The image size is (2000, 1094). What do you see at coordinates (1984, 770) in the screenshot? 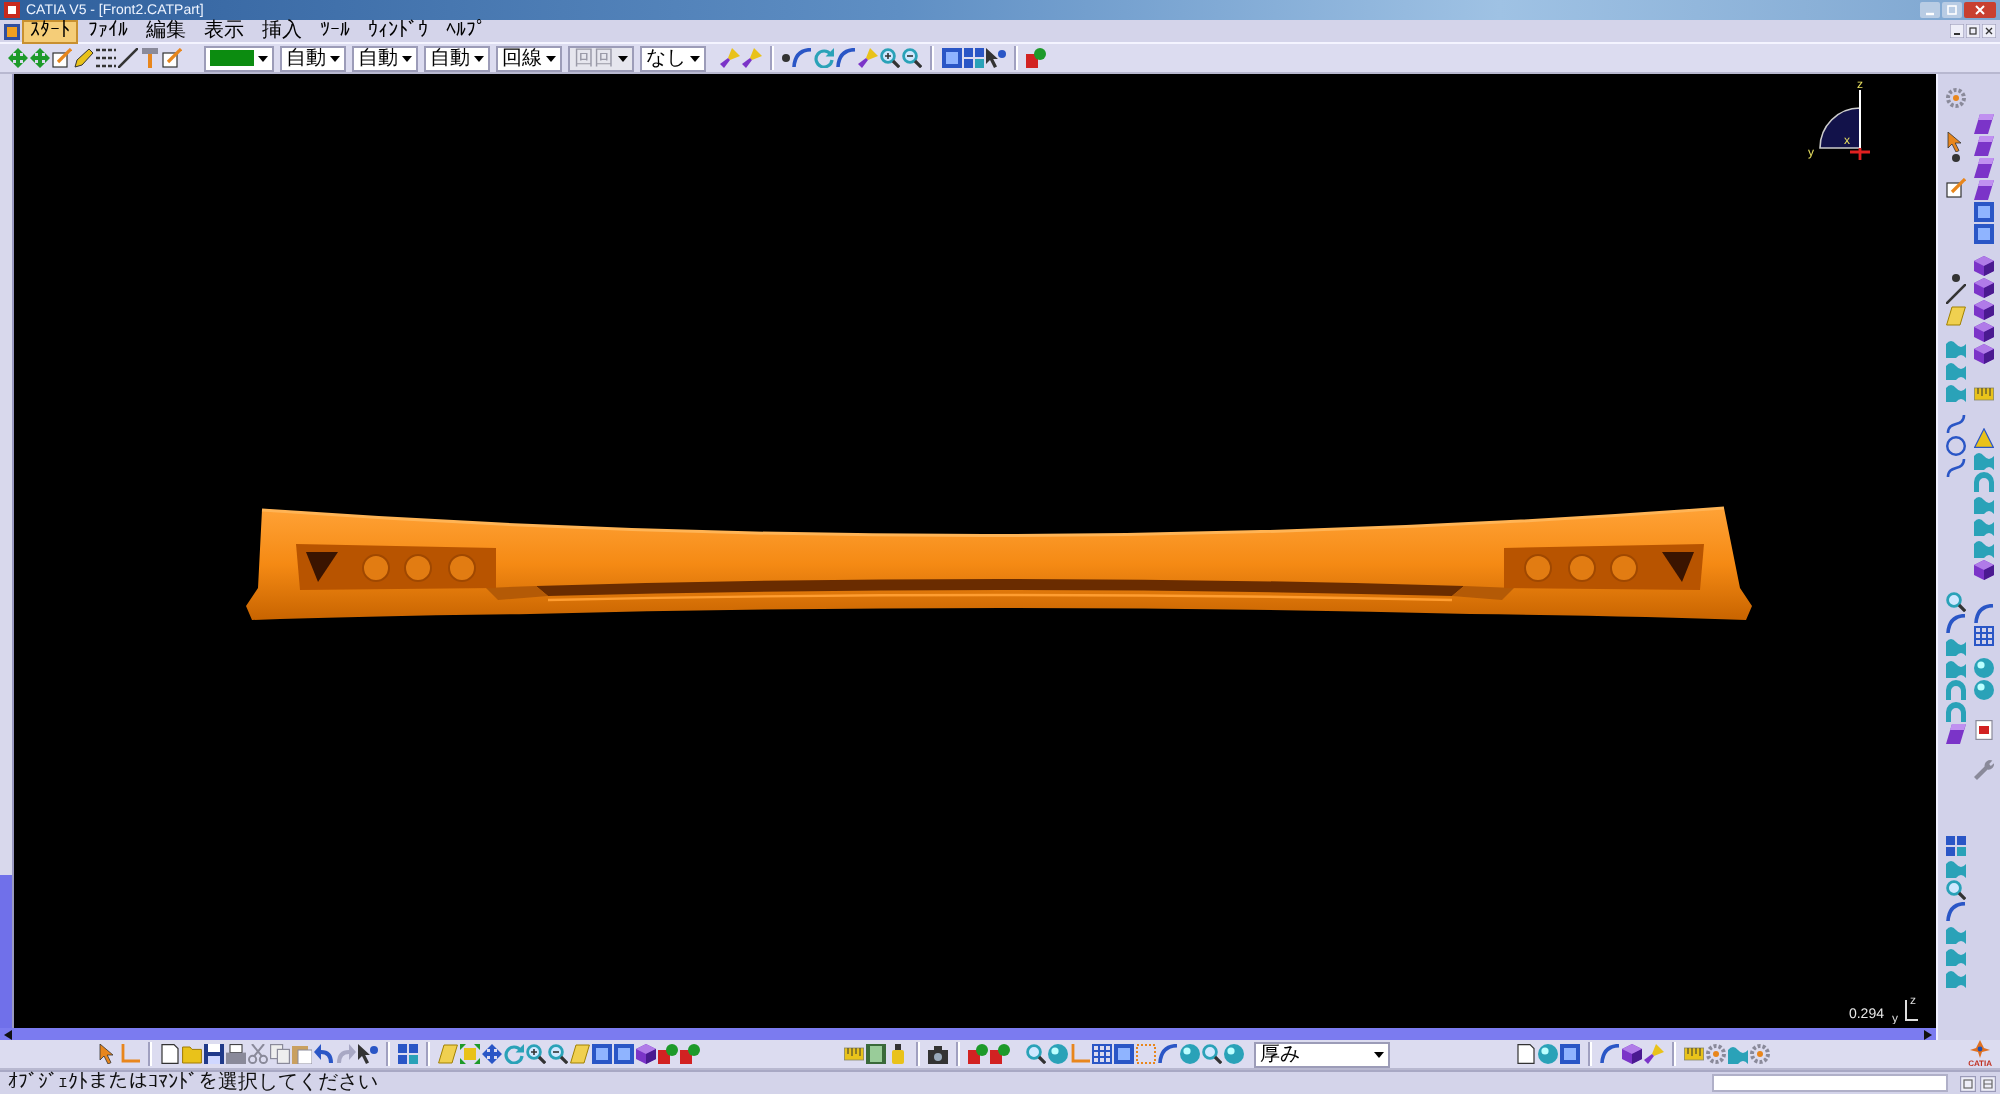
I see `wrench-icon` at bounding box center [1984, 770].